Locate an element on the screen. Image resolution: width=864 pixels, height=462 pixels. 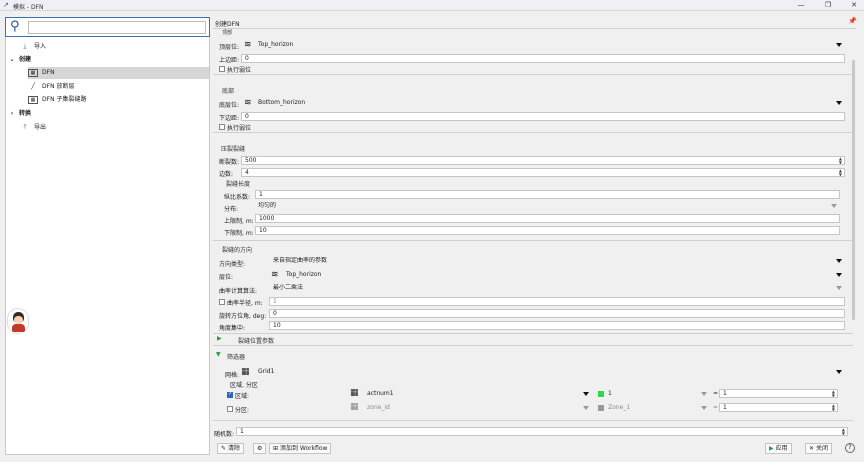
settings-button: ⚙ is located at coordinates (260, 448).